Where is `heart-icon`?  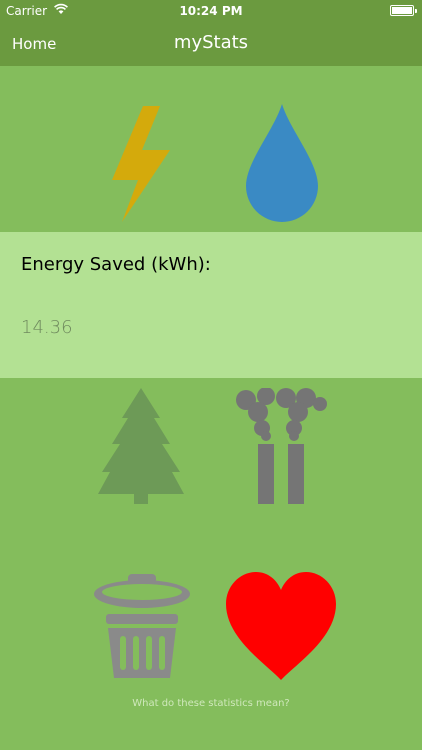 heart-icon is located at coordinates (281, 629).